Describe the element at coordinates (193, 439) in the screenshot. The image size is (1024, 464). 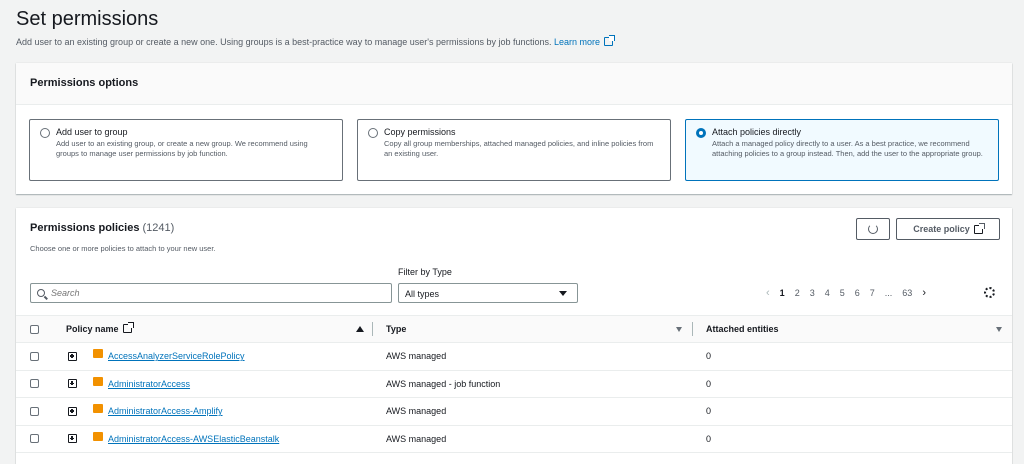
I see `policy-name-link: AdministratorAccess-AWSElasticBeanstalk` at that location.